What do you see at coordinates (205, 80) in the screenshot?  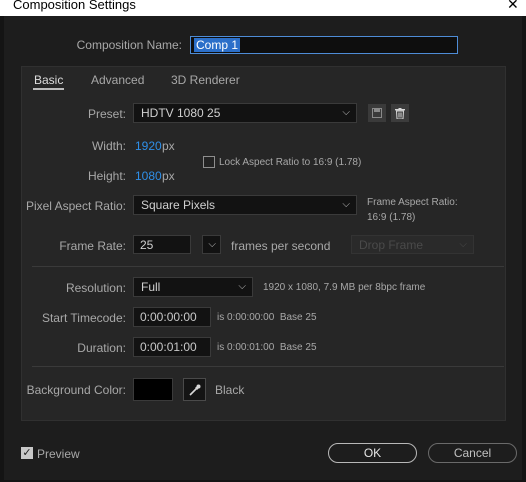 I see `tab-3d-renderer: 3D Renderer` at bounding box center [205, 80].